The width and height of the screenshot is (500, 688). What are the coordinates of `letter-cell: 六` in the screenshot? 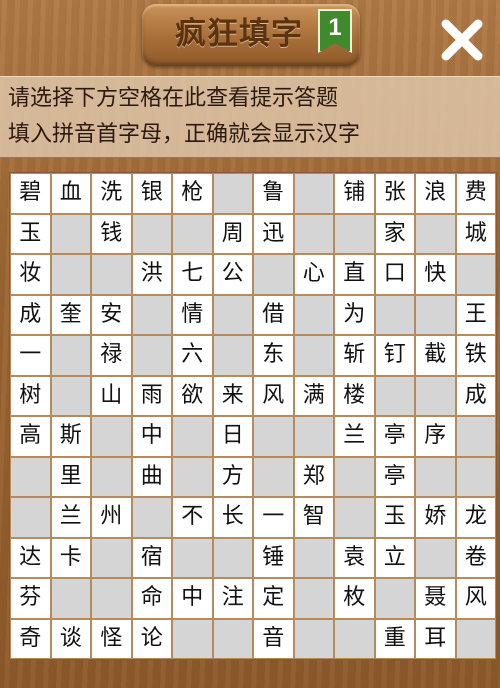 It's located at (192, 355).